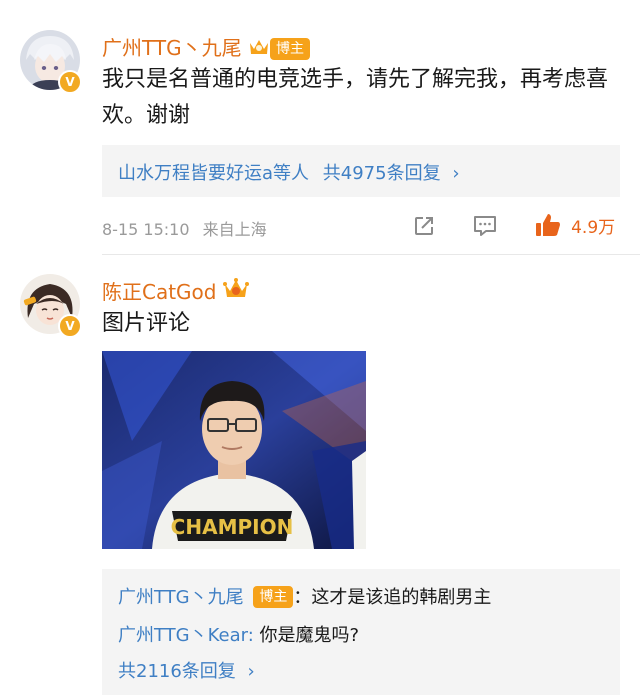 This screenshot has width=640, height=695. I want to click on like-icon, so click(548, 225).